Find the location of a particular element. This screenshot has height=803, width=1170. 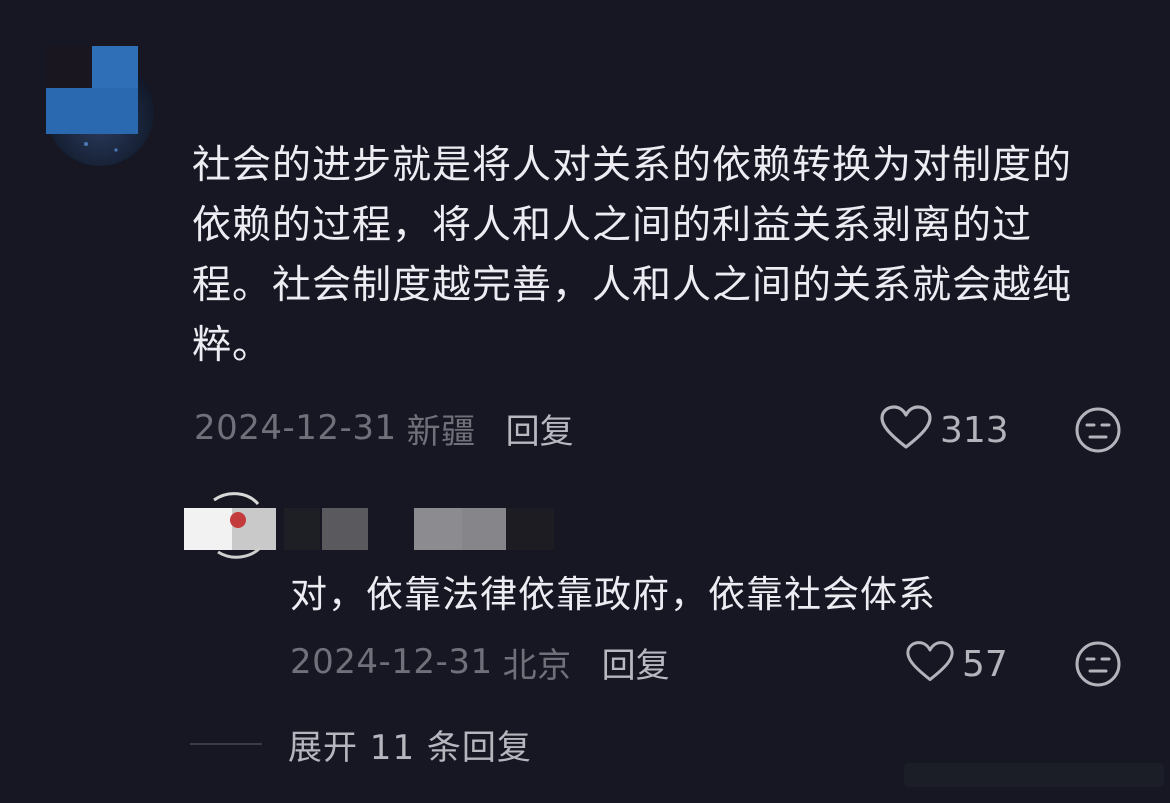

reply-date: 2024-12-31 is located at coordinates (391, 662).